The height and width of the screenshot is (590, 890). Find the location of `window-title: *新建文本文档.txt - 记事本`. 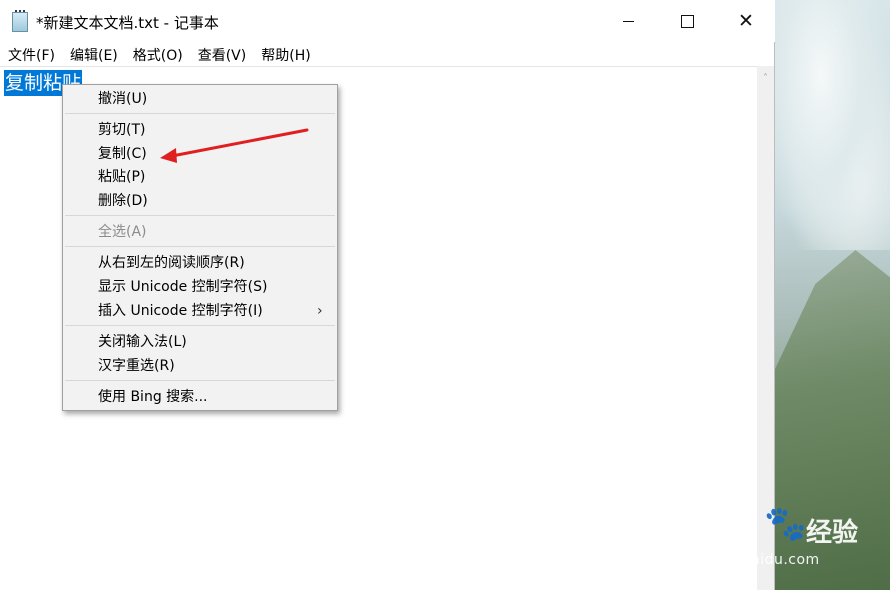

window-title: *新建文本文档.txt - 记事本 is located at coordinates (127, 23).